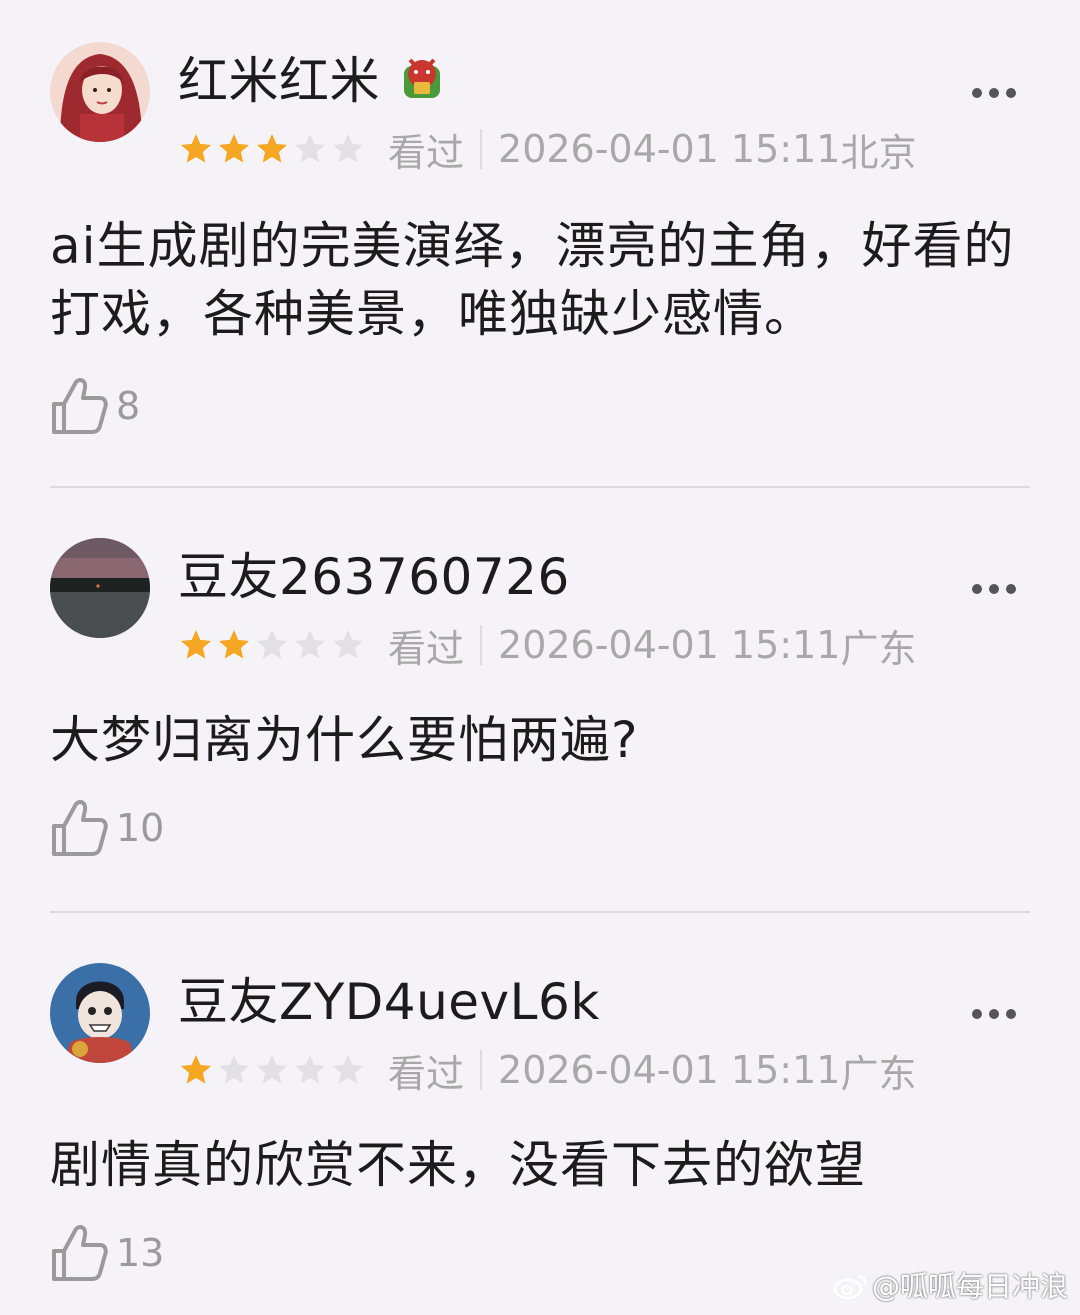 The image size is (1080, 1315). Describe the element at coordinates (140, 828) in the screenshot. I see `like-count: 10` at that location.